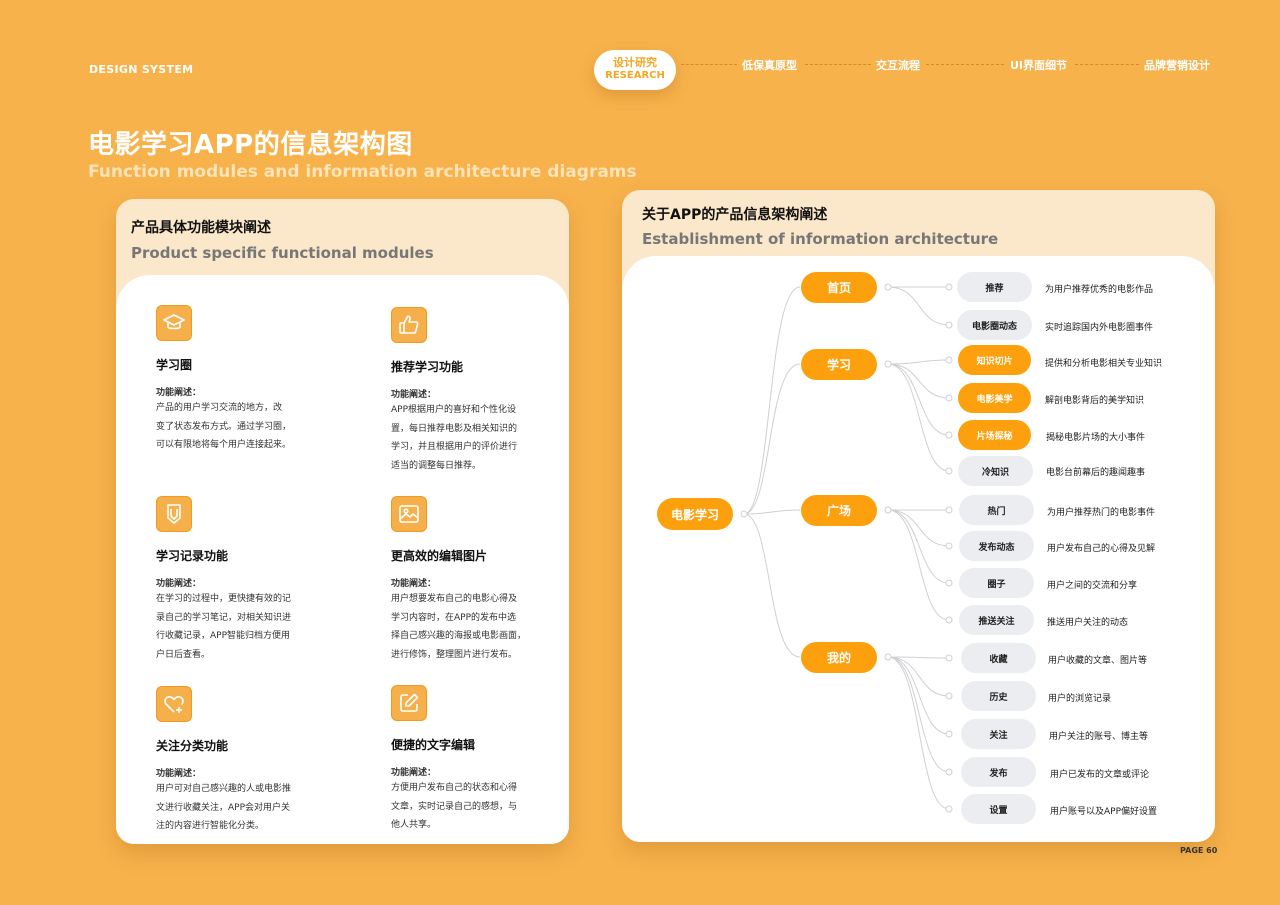  I want to click on desc-line: 置，每日推荐电影及相关知识的, so click(454, 428).